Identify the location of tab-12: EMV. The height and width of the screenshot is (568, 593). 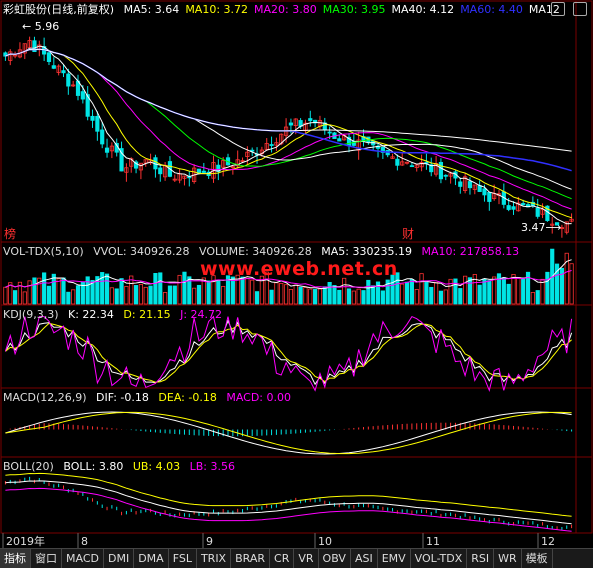
(394, 558).